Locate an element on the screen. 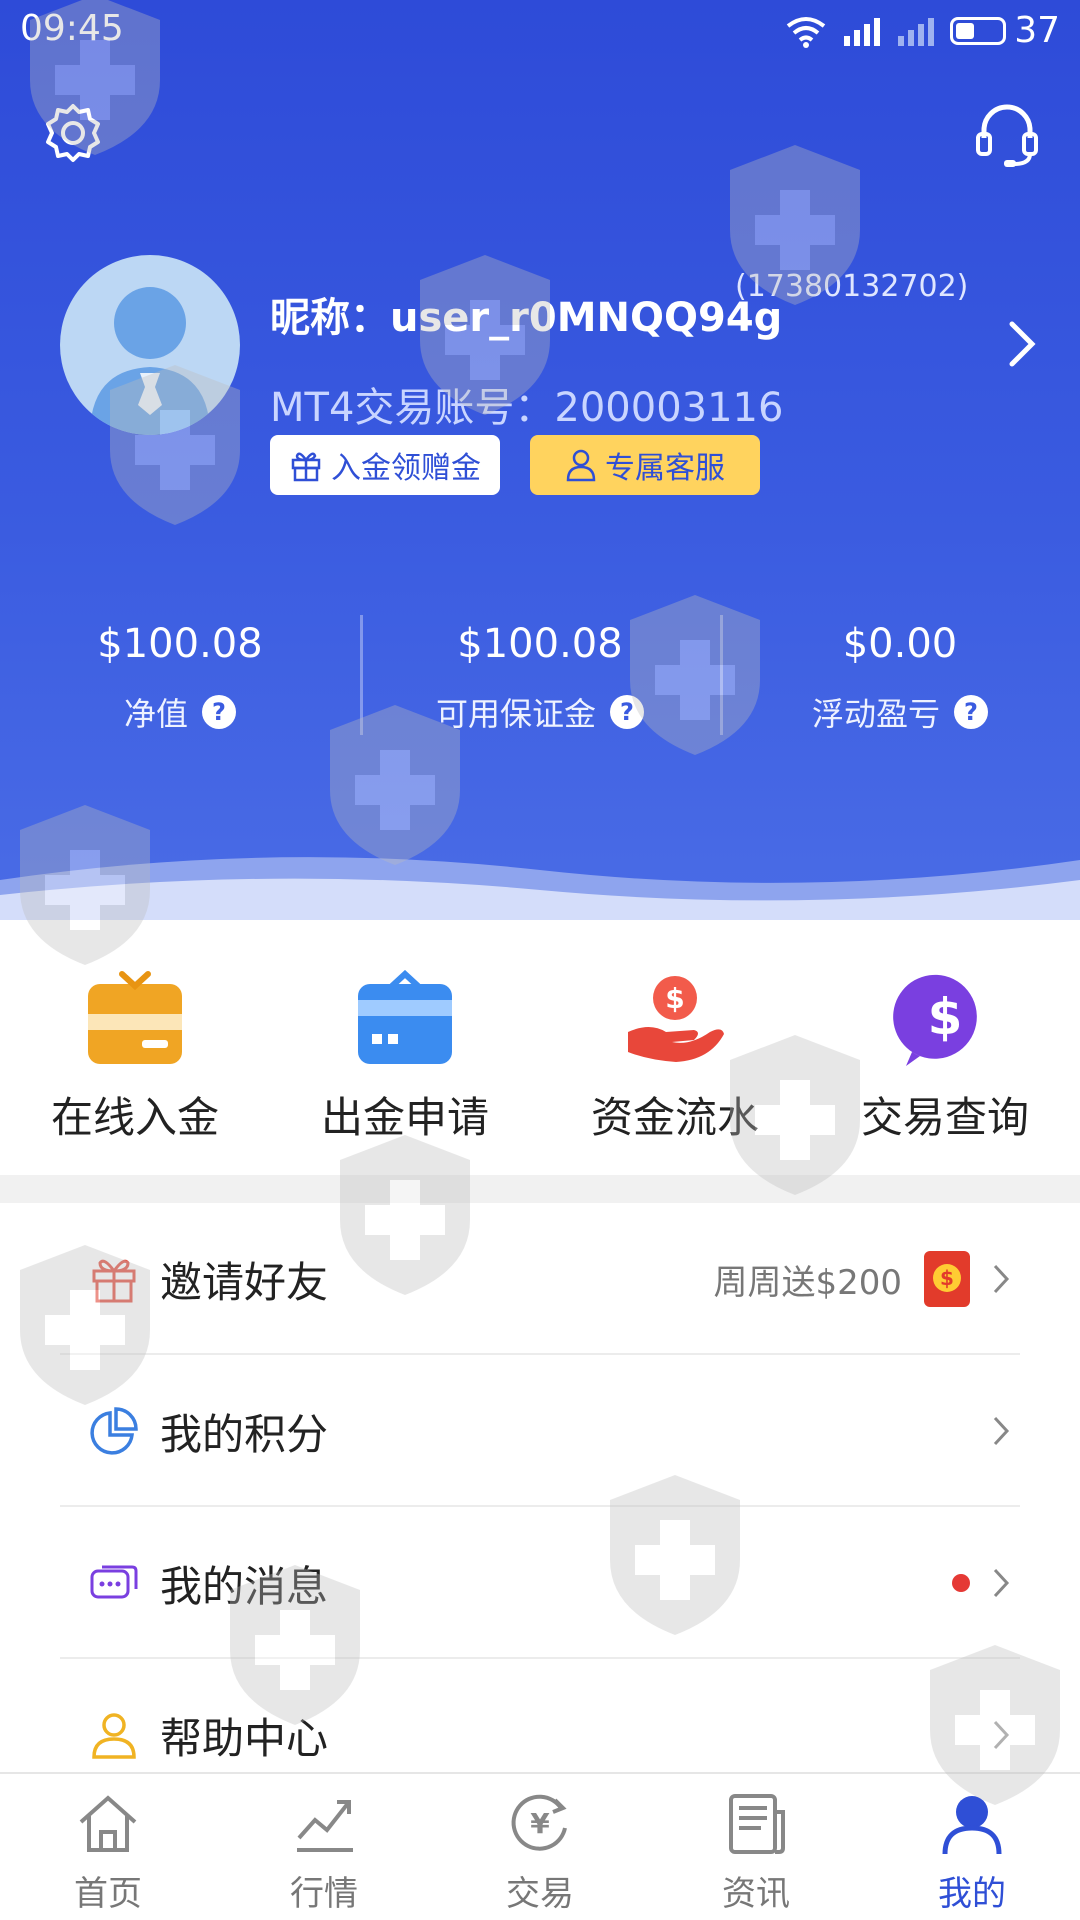  gift-icon is located at coordinates (306, 467).